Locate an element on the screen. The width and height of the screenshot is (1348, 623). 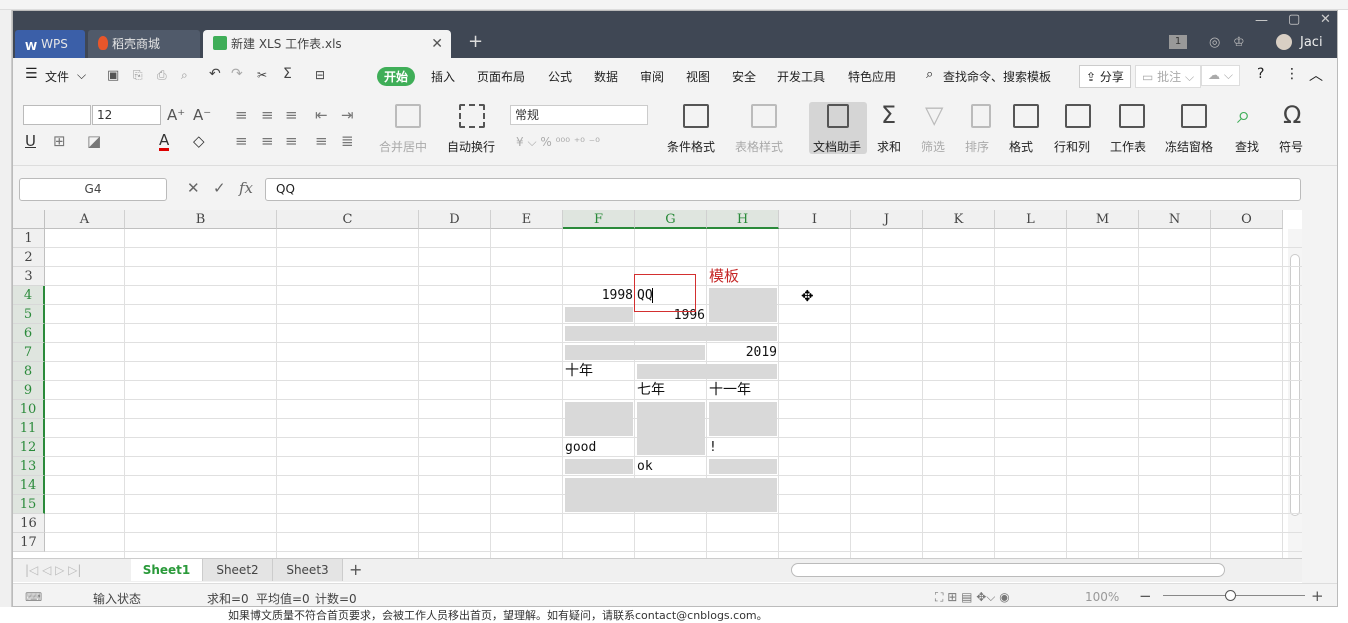
column-header-k: K is located at coordinates (959, 219).